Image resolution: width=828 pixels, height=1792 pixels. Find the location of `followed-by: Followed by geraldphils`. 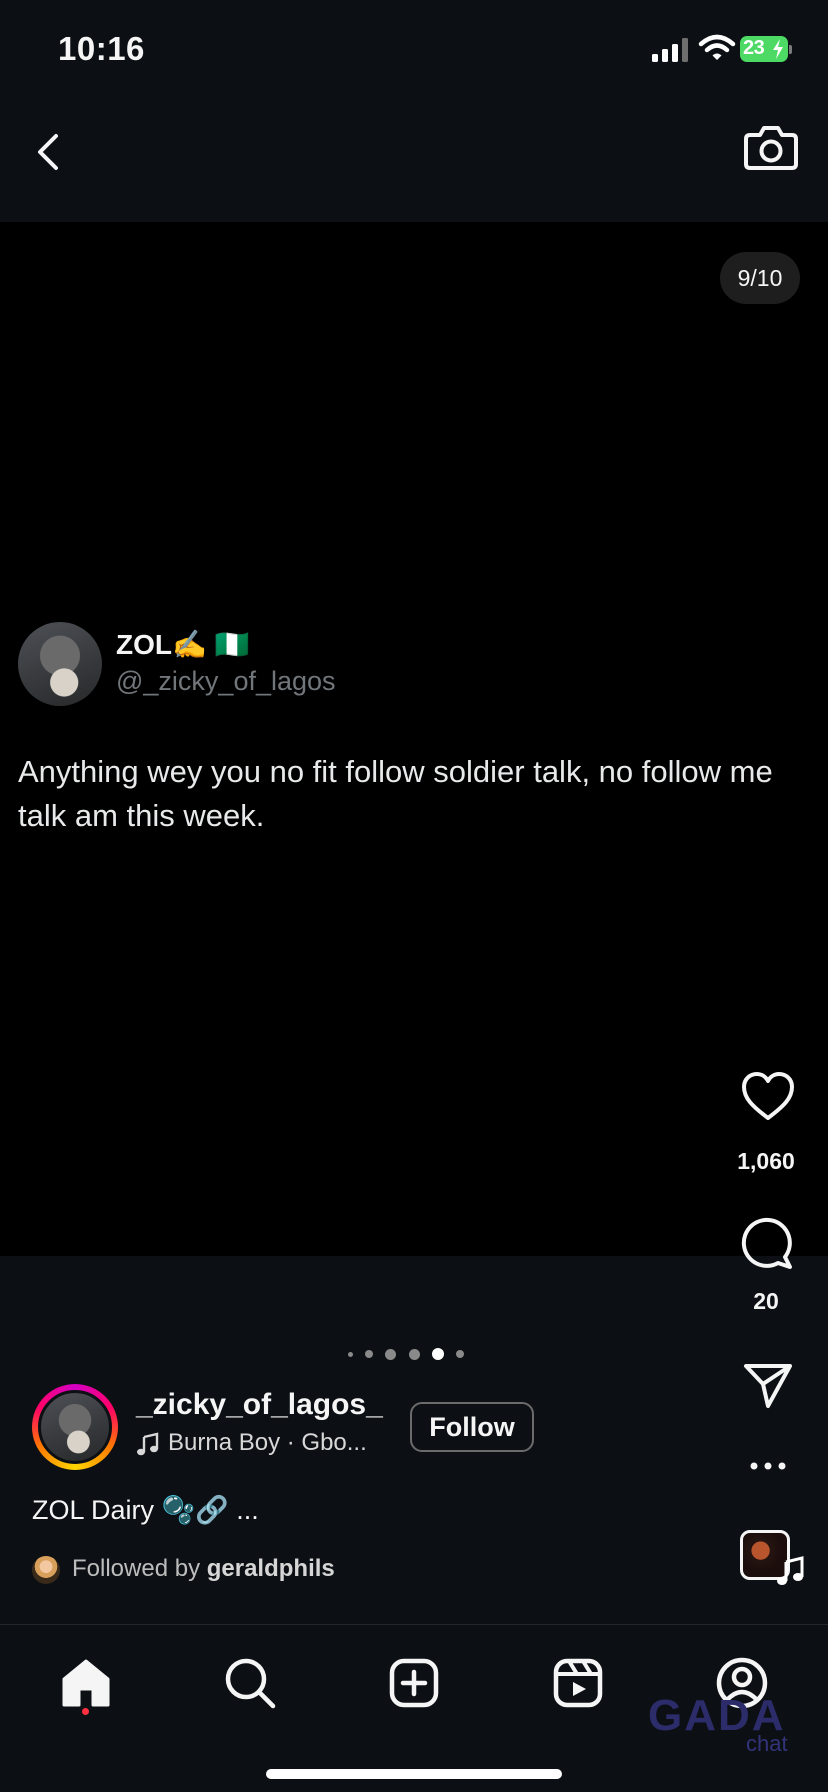

followed-by: Followed by geraldphils is located at coordinates (203, 1569).